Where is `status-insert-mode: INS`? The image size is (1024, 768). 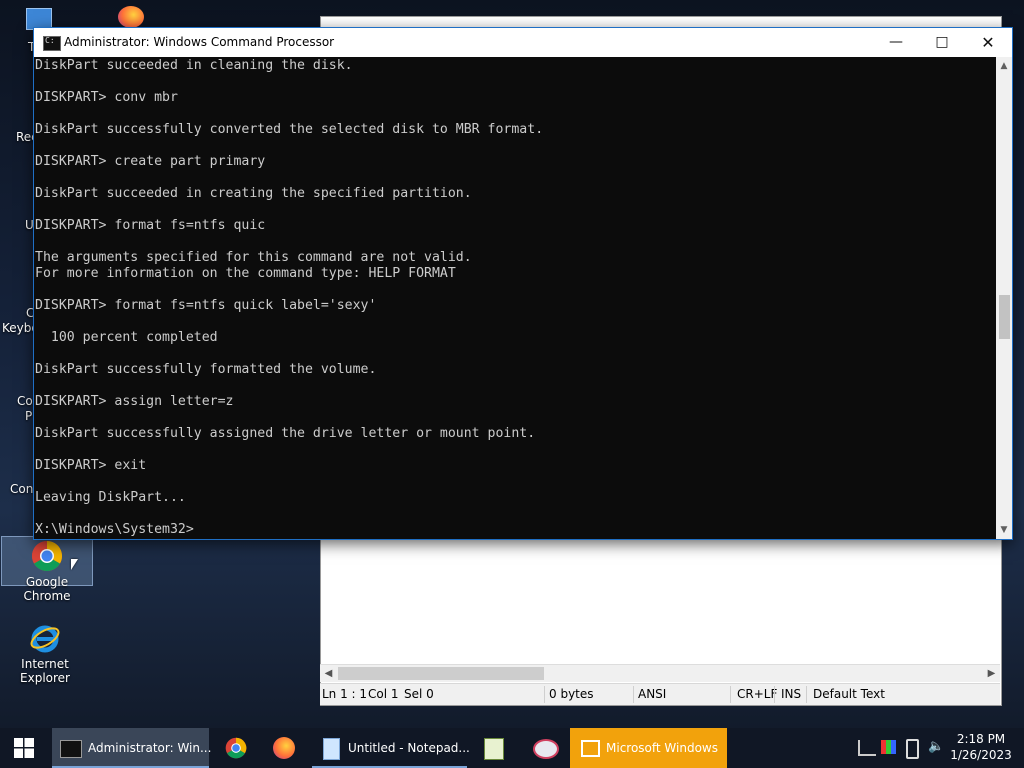 status-insert-mode: INS is located at coordinates (791, 694).